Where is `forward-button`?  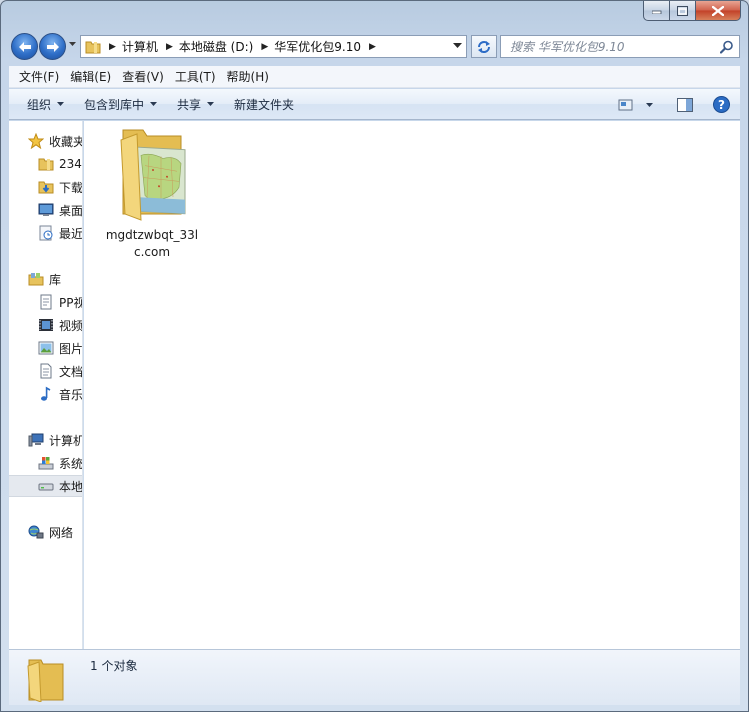 forward-button is located at coordinates (52, 46).